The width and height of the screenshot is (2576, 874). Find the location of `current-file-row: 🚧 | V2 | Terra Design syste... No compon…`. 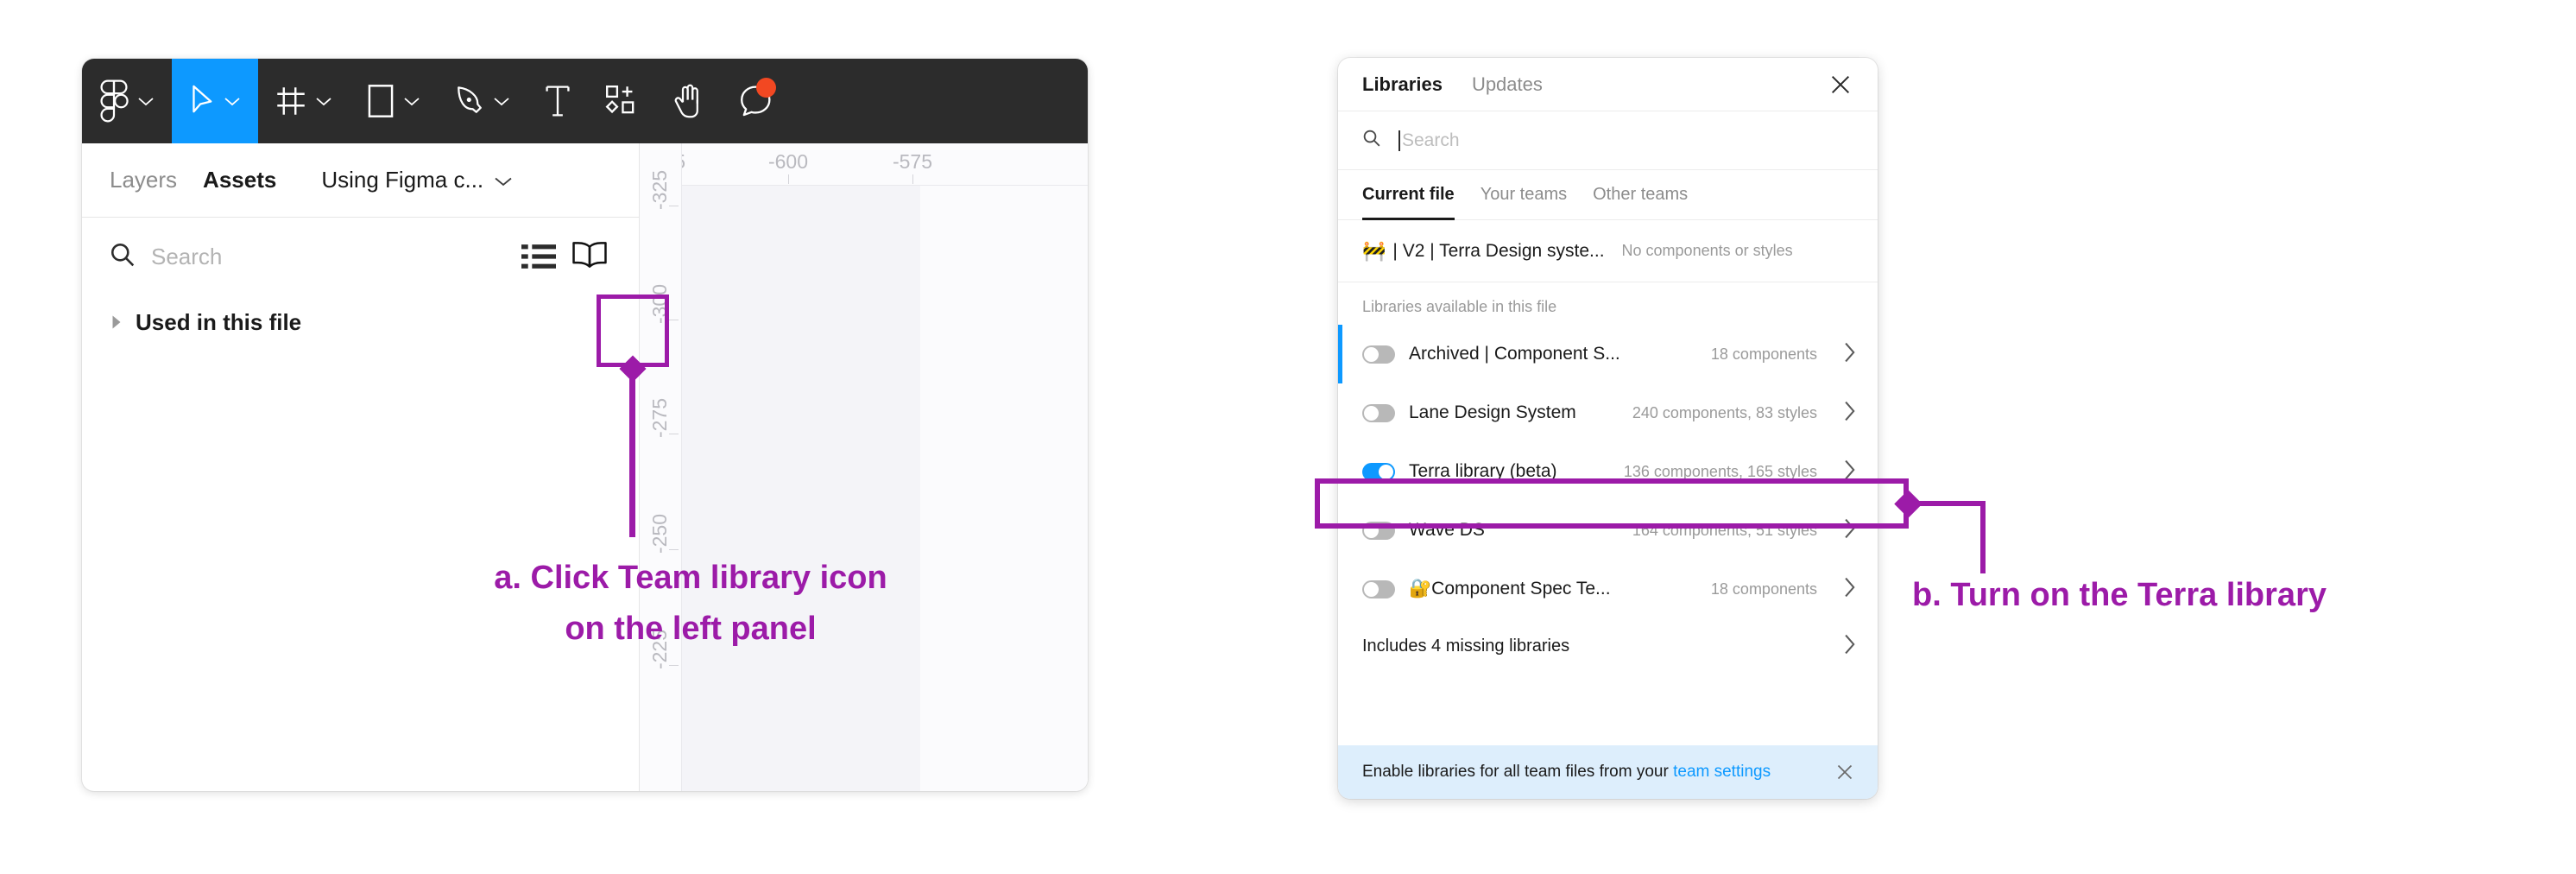

current-file-row: 🚧 | V2 | Terra Design syste... No compon… is located at coordinates (1608, 251).